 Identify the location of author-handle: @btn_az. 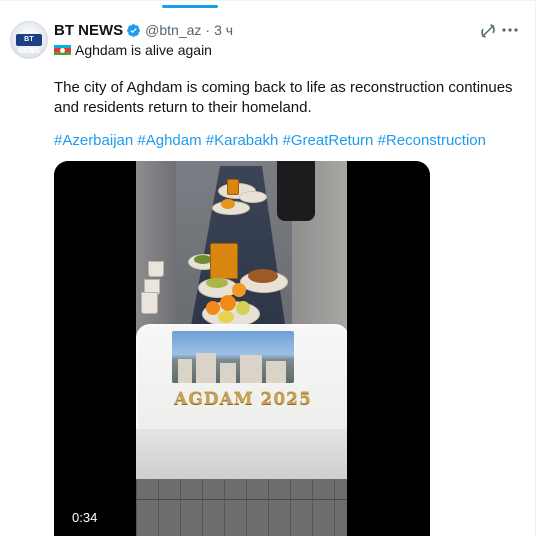
(173, 30).